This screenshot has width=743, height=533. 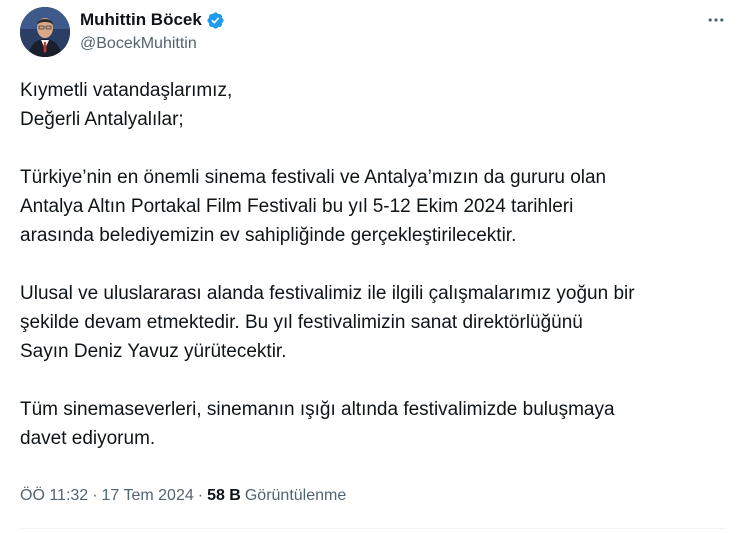 What do you see at coordinates (126, 90) in the screenshot?
I see `tweet-line: Kıymetli vatandaşlarımız,` at bounding box center [126, 90].